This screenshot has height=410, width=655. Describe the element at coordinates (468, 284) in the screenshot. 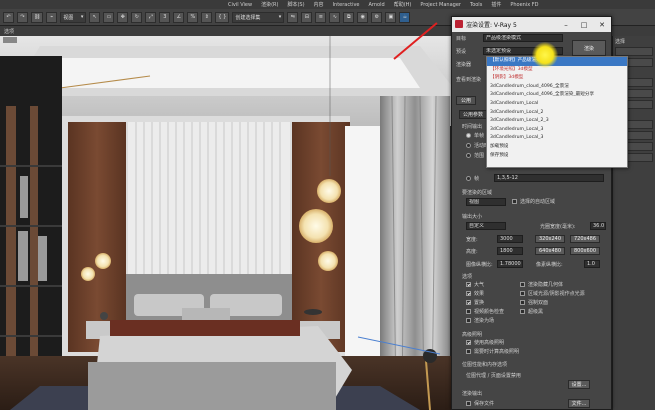

I see `atmospherics-checkbox` at that location.